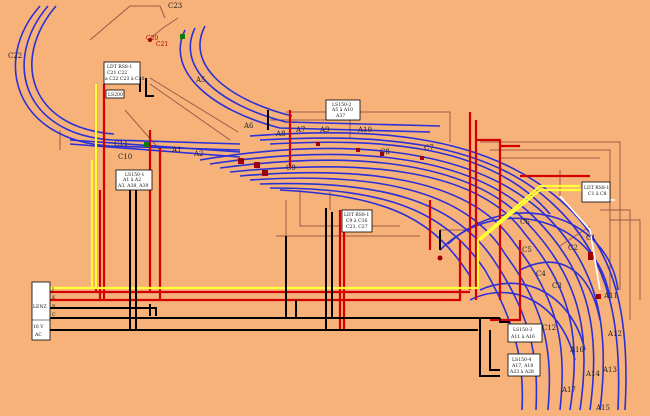 This screenshot has width=650, height=416. I want to click on box-ls150-2-line1: A5 à A10, so click(342, 109).